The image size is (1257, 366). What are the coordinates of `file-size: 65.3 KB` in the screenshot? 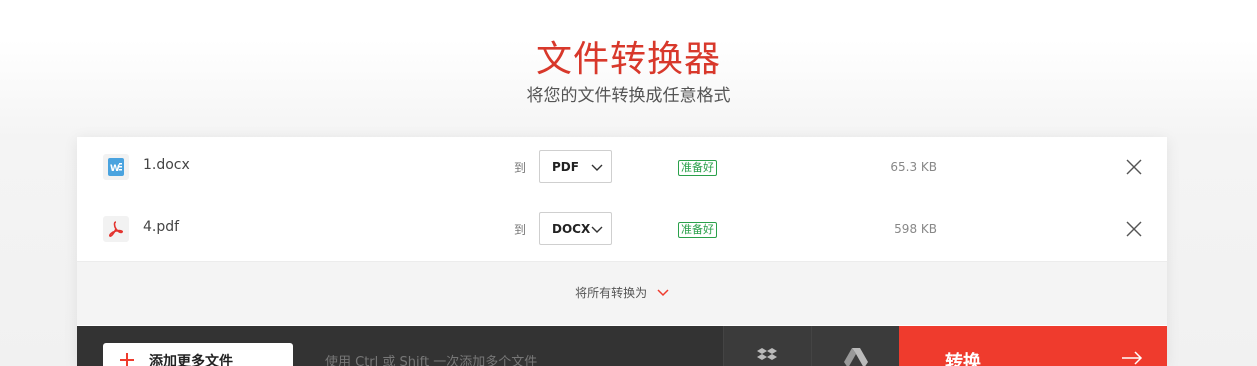 It's located at (913, 167).